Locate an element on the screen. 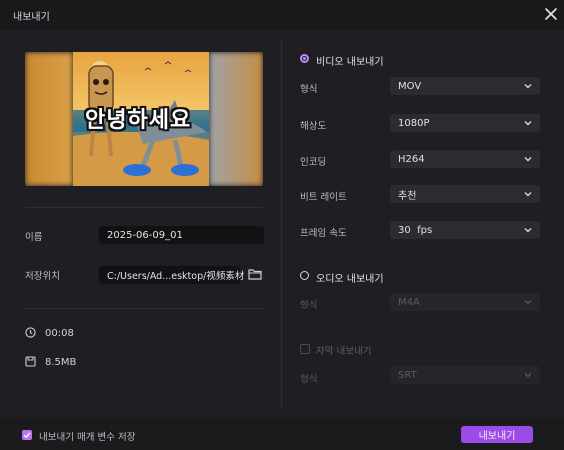 Image resolution: width=564 pixels, height=450 pixels. subtitle-format-select: SRT is located at coordinates (465, 375).